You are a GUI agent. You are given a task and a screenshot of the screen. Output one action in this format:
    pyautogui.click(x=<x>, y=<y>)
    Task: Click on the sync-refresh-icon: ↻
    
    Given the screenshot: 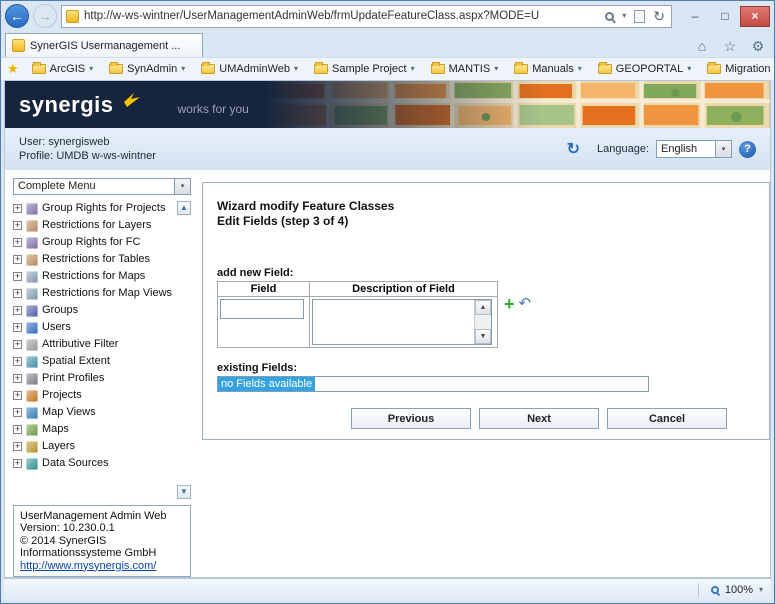 What is the action you would take?
    pyautogui.click(x=573, y=149)
    